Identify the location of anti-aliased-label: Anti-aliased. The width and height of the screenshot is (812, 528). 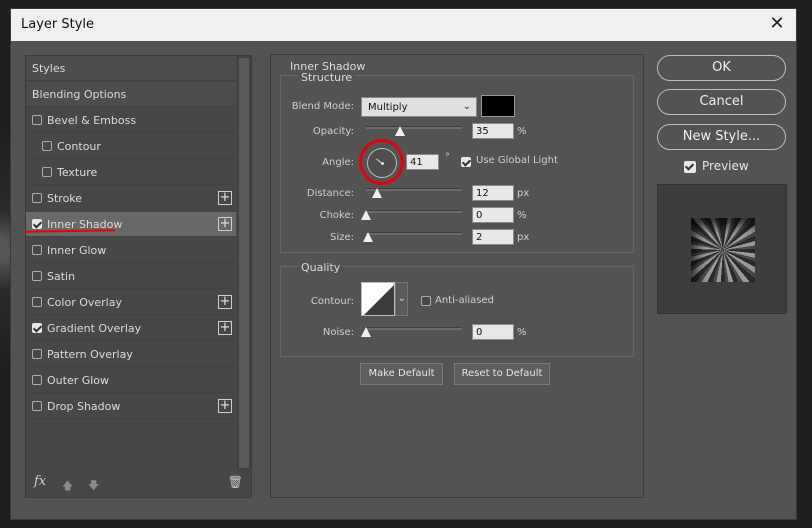
(465, 300).